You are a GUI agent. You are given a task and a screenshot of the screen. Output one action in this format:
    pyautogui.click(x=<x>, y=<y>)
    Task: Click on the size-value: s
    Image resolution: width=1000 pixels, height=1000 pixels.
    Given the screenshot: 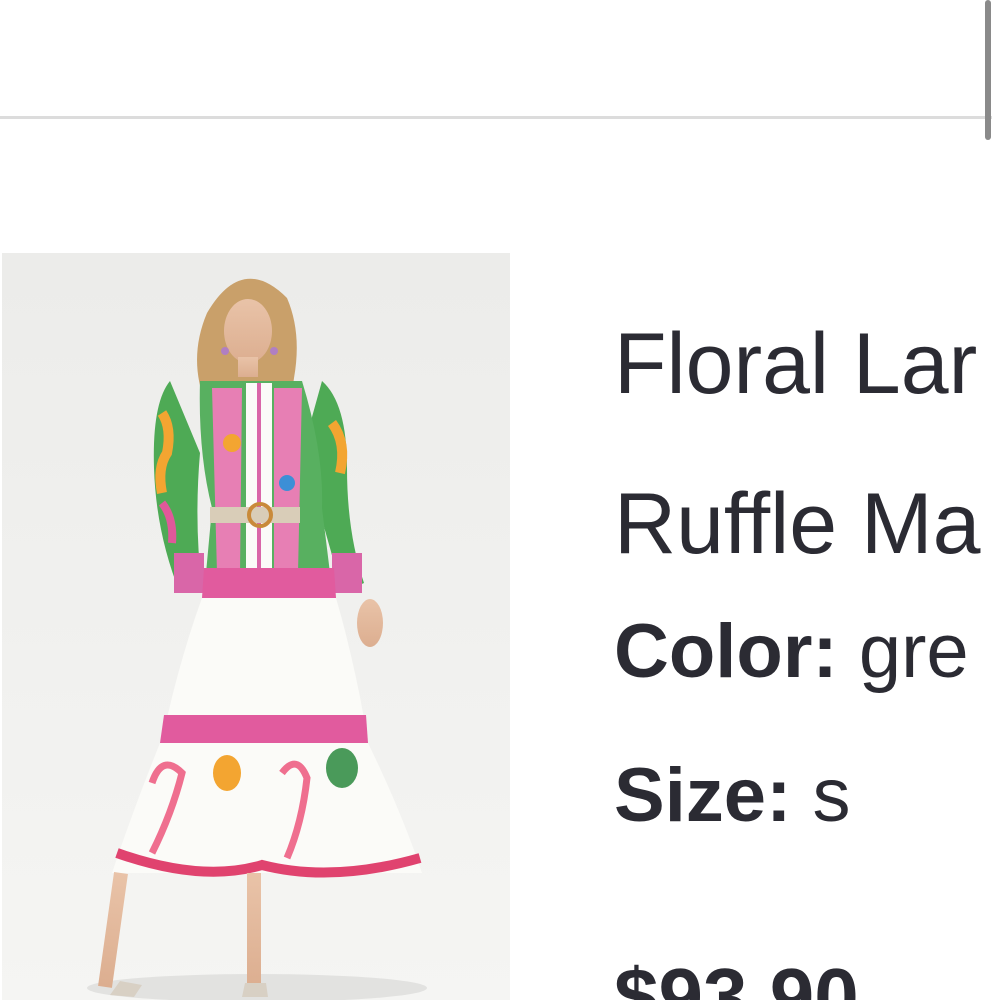 What is the action you would take?
    pyautogui.click(x=821, y=795)
    